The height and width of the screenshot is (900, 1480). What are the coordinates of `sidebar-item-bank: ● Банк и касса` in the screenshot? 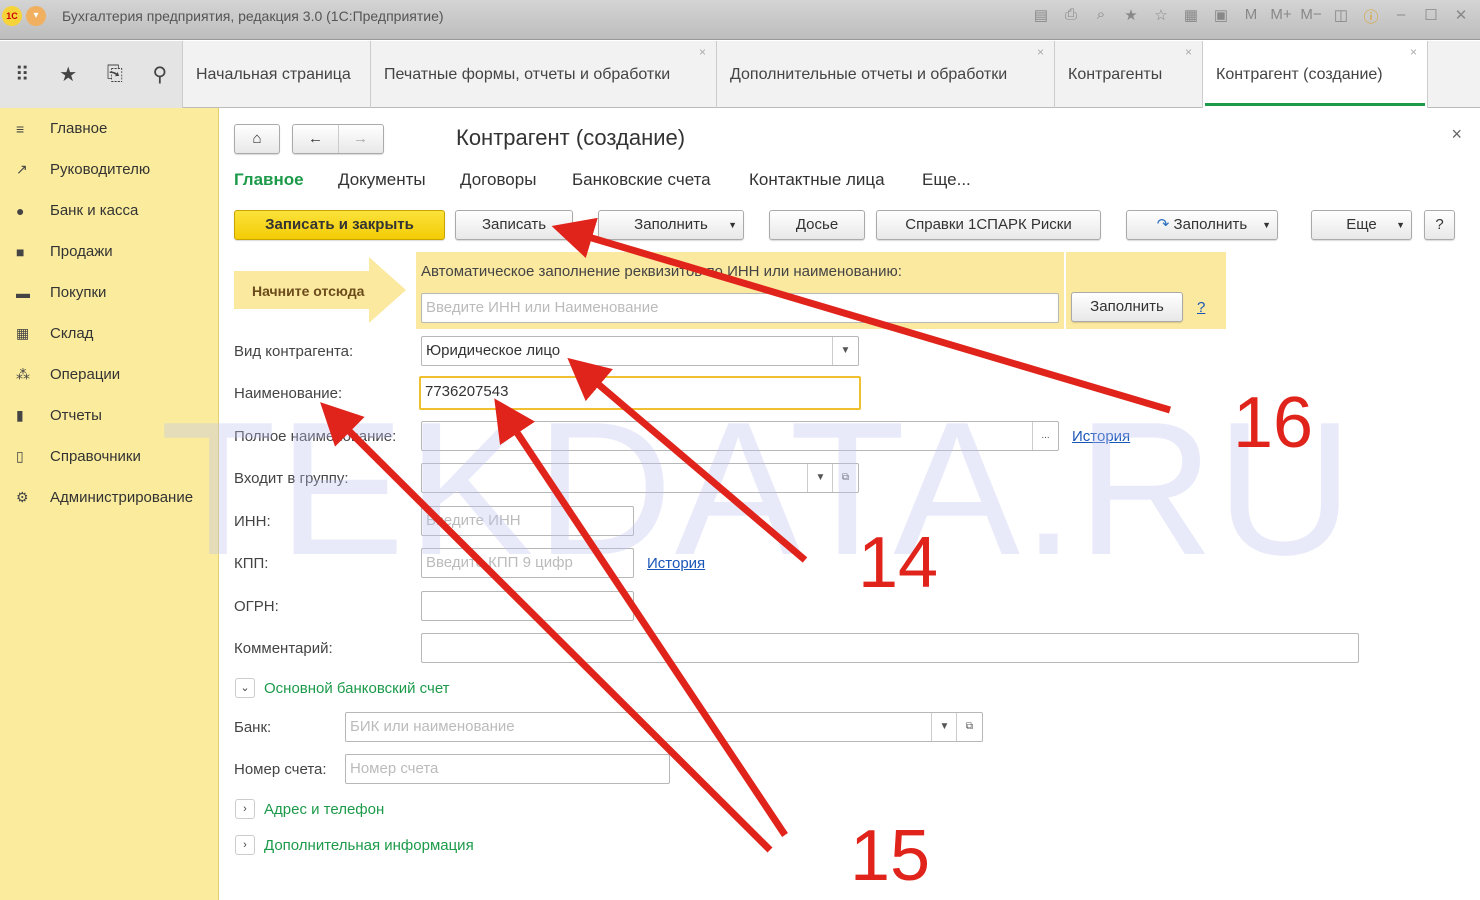 It's located at (109, 210).